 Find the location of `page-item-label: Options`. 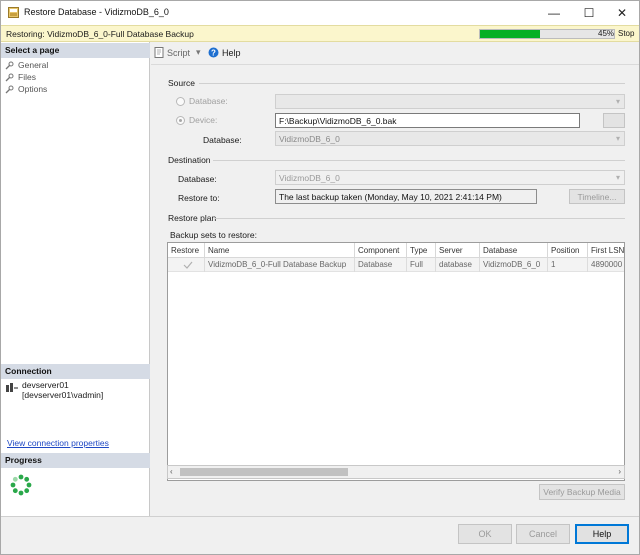

page-item-label: Options is located at coordinates (33, 89).